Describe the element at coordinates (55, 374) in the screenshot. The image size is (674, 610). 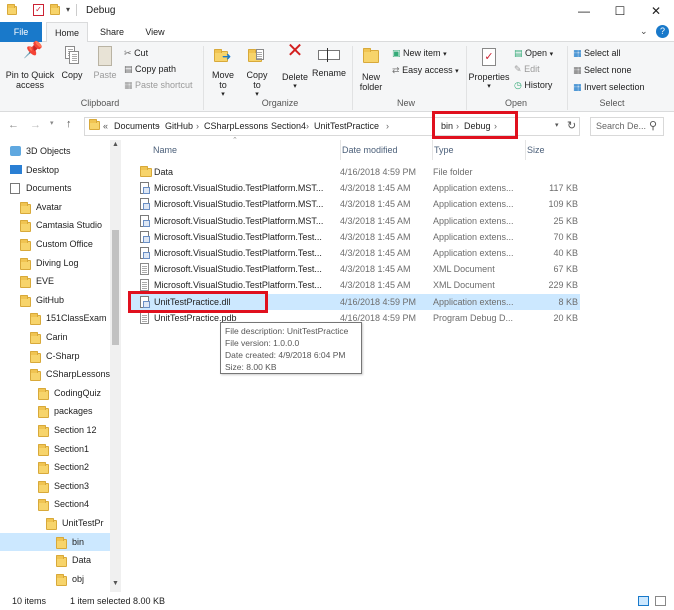
I see `nav-item: CSharpLessons` at that location.